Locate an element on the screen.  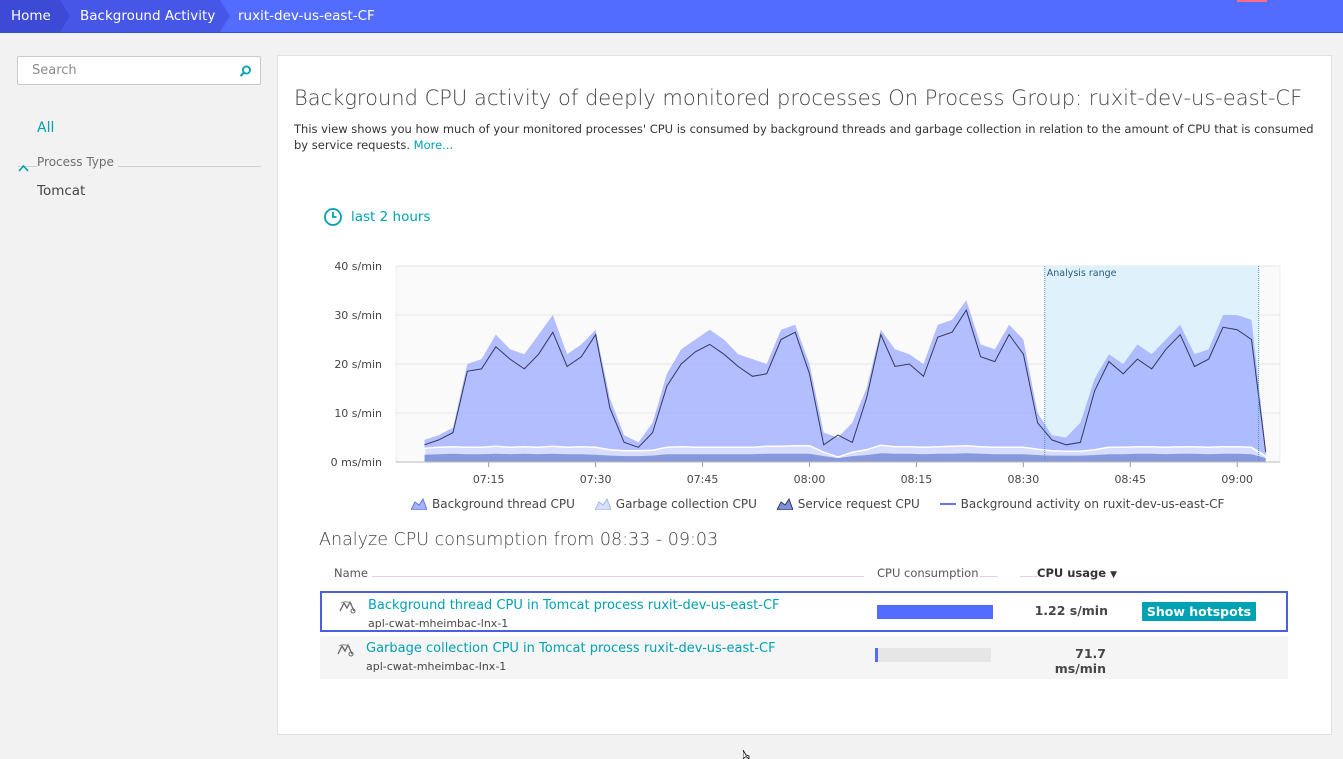
legend-item-background-thread: Background thread CPU is located at coordinates (493, 504).